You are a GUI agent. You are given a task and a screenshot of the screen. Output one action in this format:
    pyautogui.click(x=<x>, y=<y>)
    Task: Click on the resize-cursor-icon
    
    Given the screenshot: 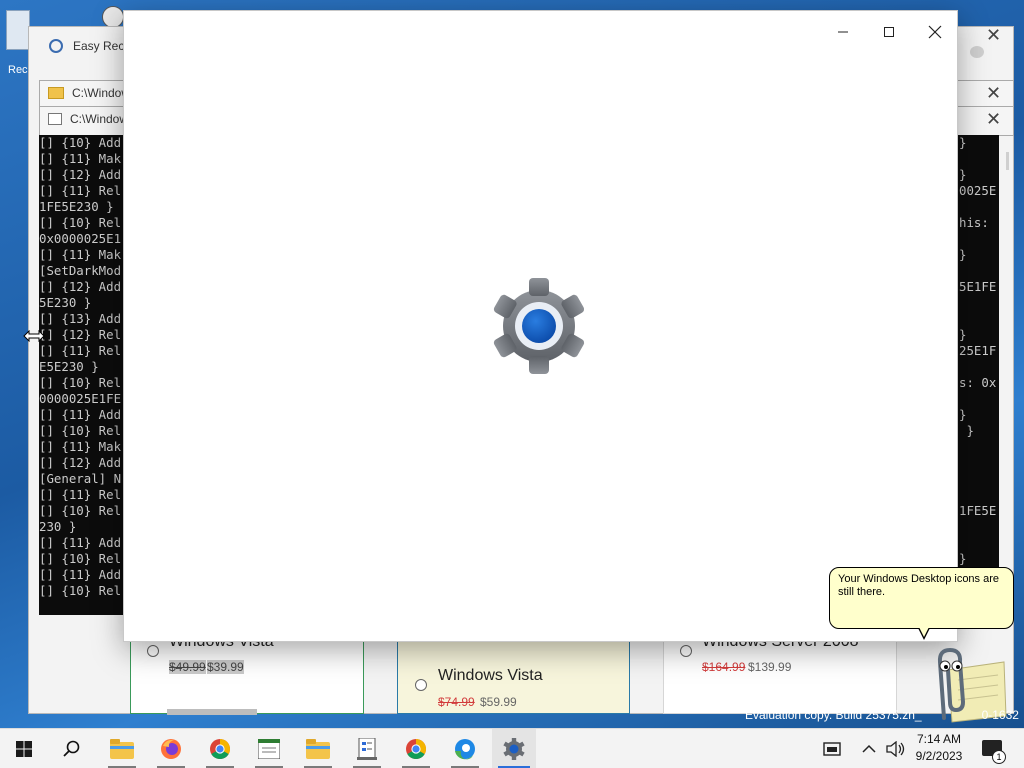 What is the action you would take?
    pyautogui.click(x=34, y=336)
    